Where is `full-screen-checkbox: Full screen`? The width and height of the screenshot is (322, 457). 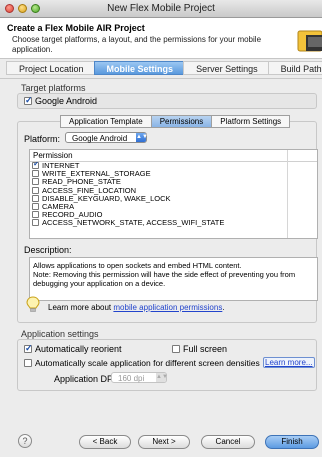 full-screen-checkbox: Full screen is located at coordinates (199, 349).